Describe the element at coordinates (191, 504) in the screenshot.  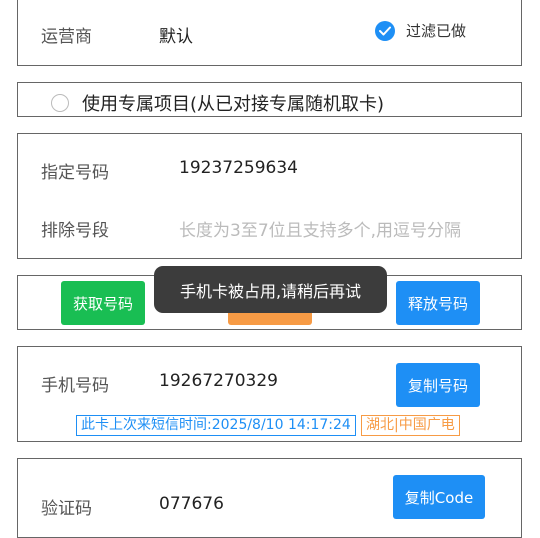
I see `code-value: 077676` at that location.